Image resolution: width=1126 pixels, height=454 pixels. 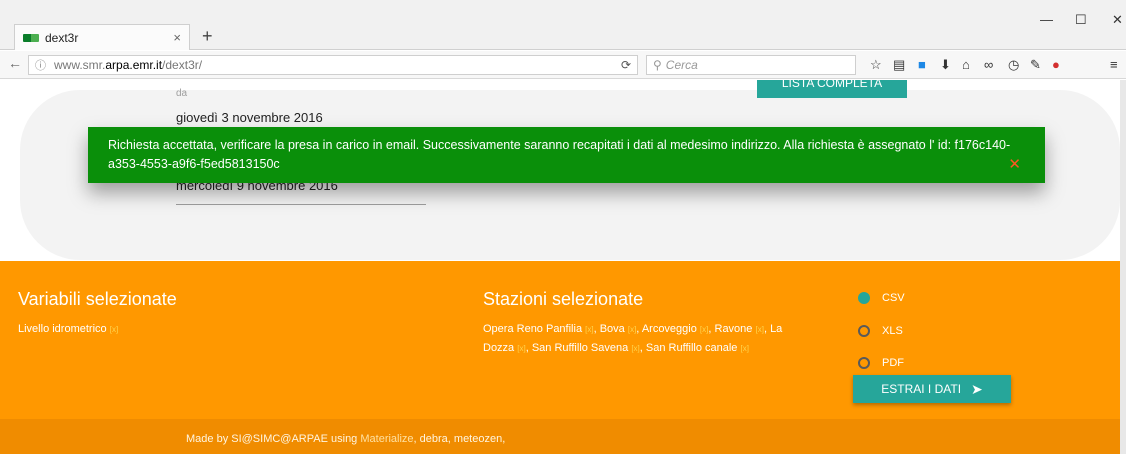 I want to click on date-underline, so click(x=301, y=204).